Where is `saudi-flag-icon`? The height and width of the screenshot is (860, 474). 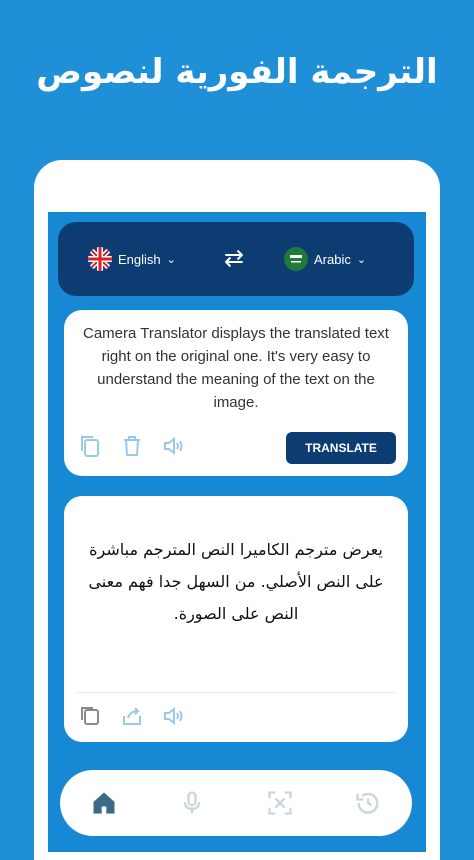 saudi-flag-icon is located at coordinates (296, 259).